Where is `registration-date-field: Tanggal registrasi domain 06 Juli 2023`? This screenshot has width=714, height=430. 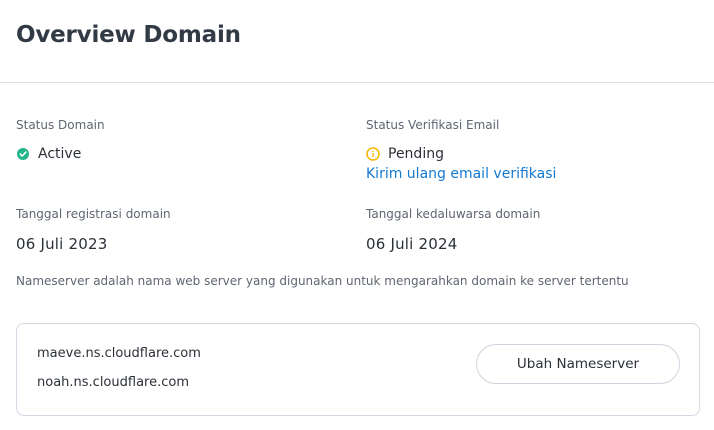
registration-date-field: Tanggal registrasi domain 06 Juli 2023 is located at coordinates (186, 229).